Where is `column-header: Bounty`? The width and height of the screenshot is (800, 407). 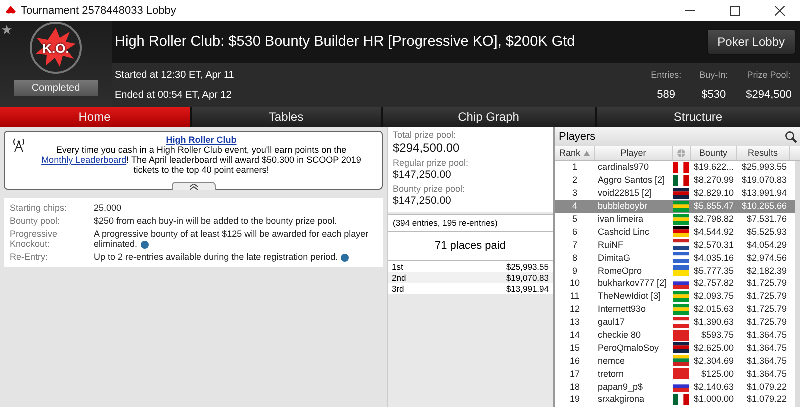
column-header: Bounty is located at coordinates (714, 153).